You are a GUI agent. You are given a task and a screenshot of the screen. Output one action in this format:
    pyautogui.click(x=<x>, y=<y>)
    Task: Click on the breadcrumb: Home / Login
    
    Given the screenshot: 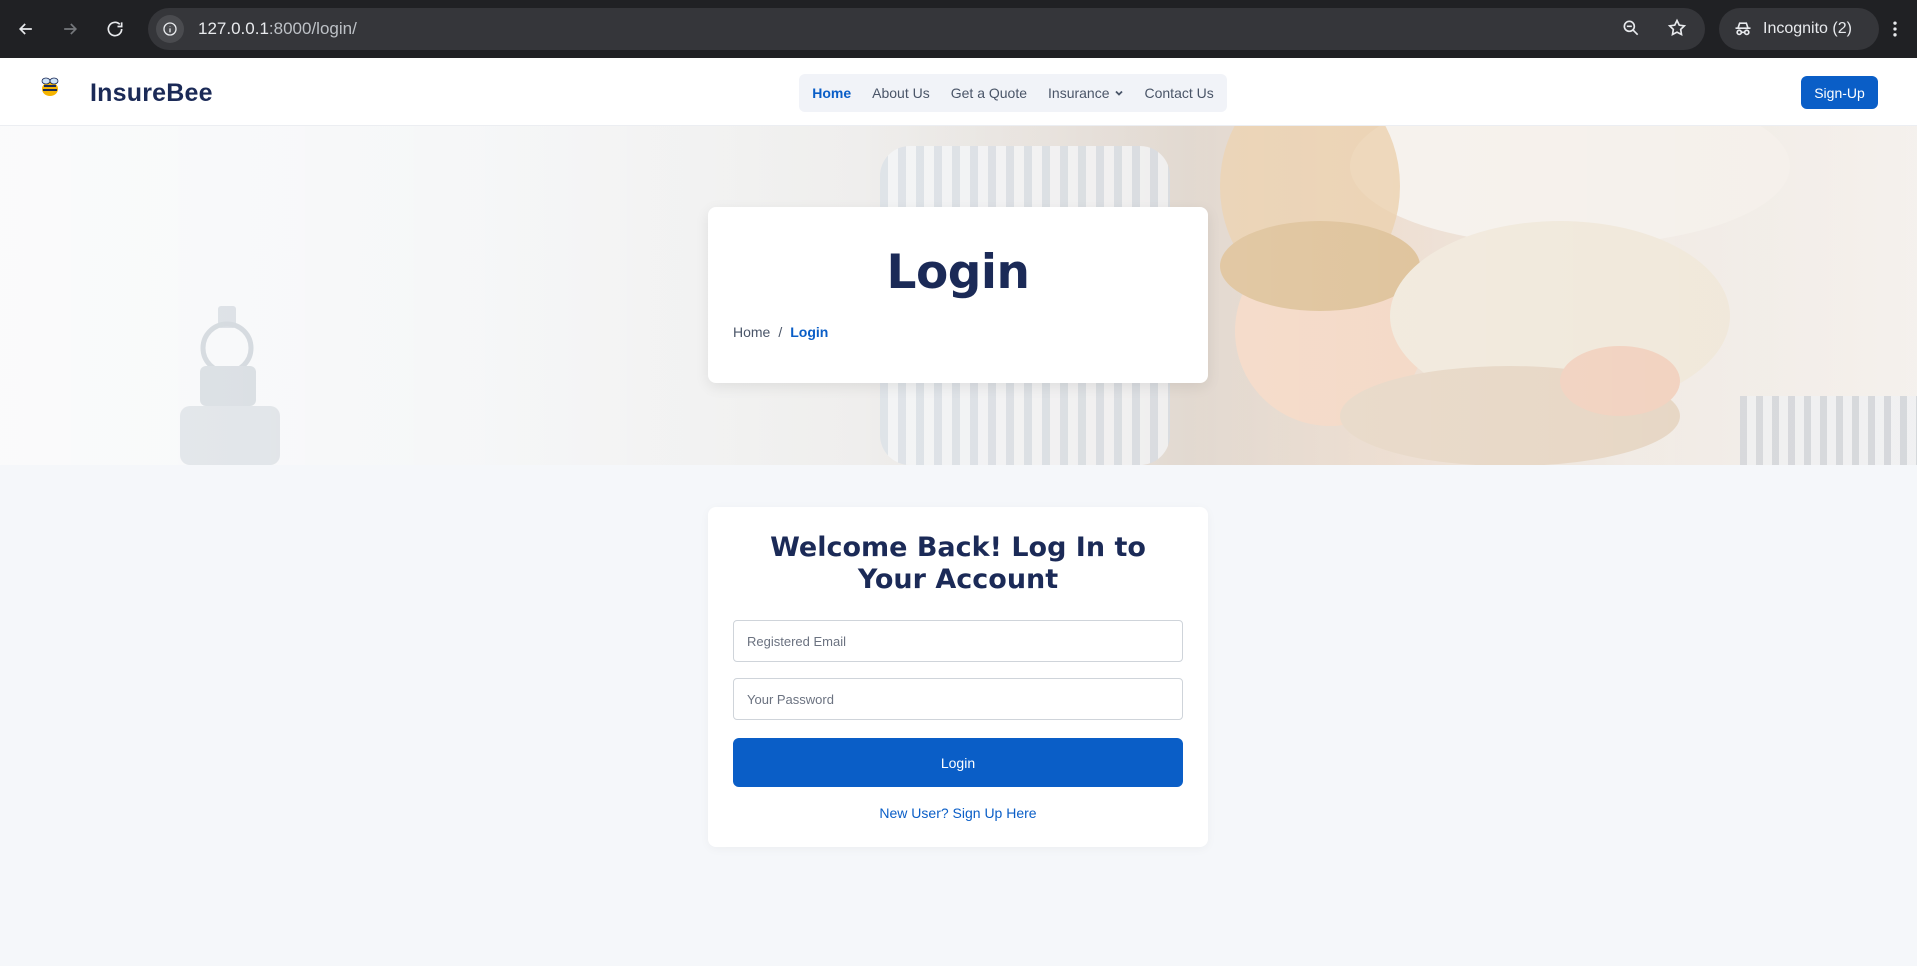 What is the action you would take?
    pyautogui.click(x=780, y=332)
    